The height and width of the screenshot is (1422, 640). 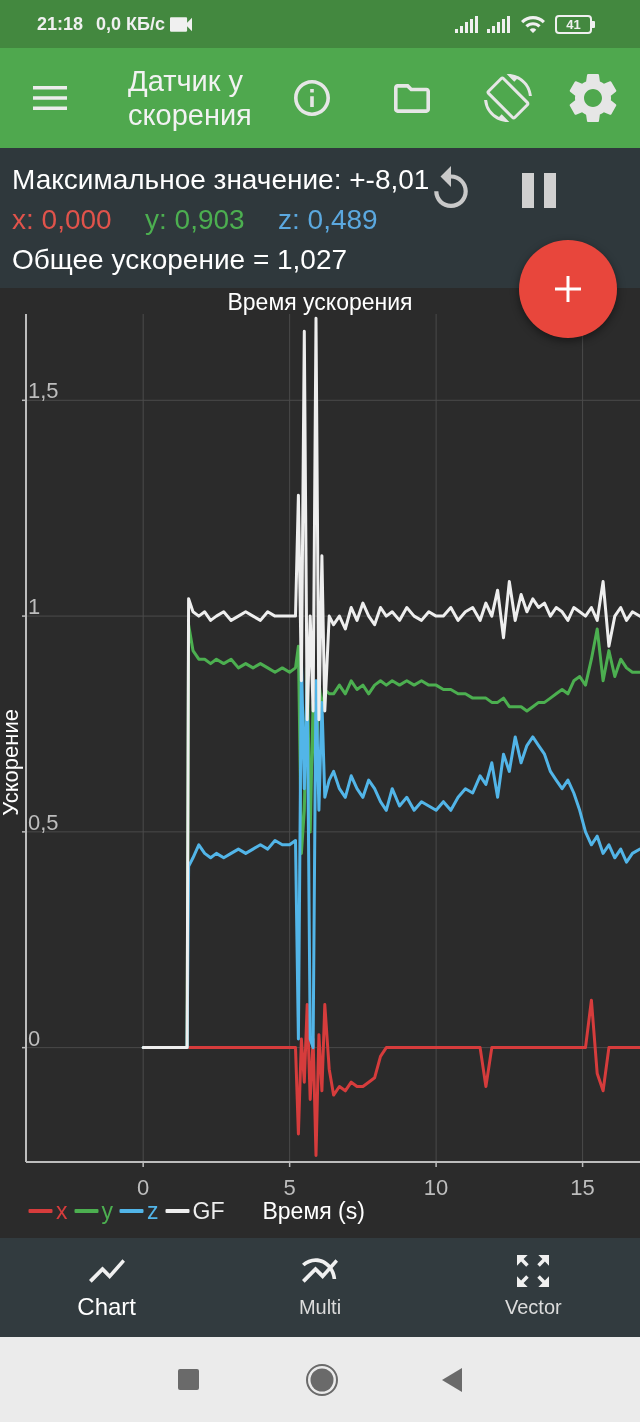 I want to click on x-tick-label: 10, so click(x=436, y=1186).